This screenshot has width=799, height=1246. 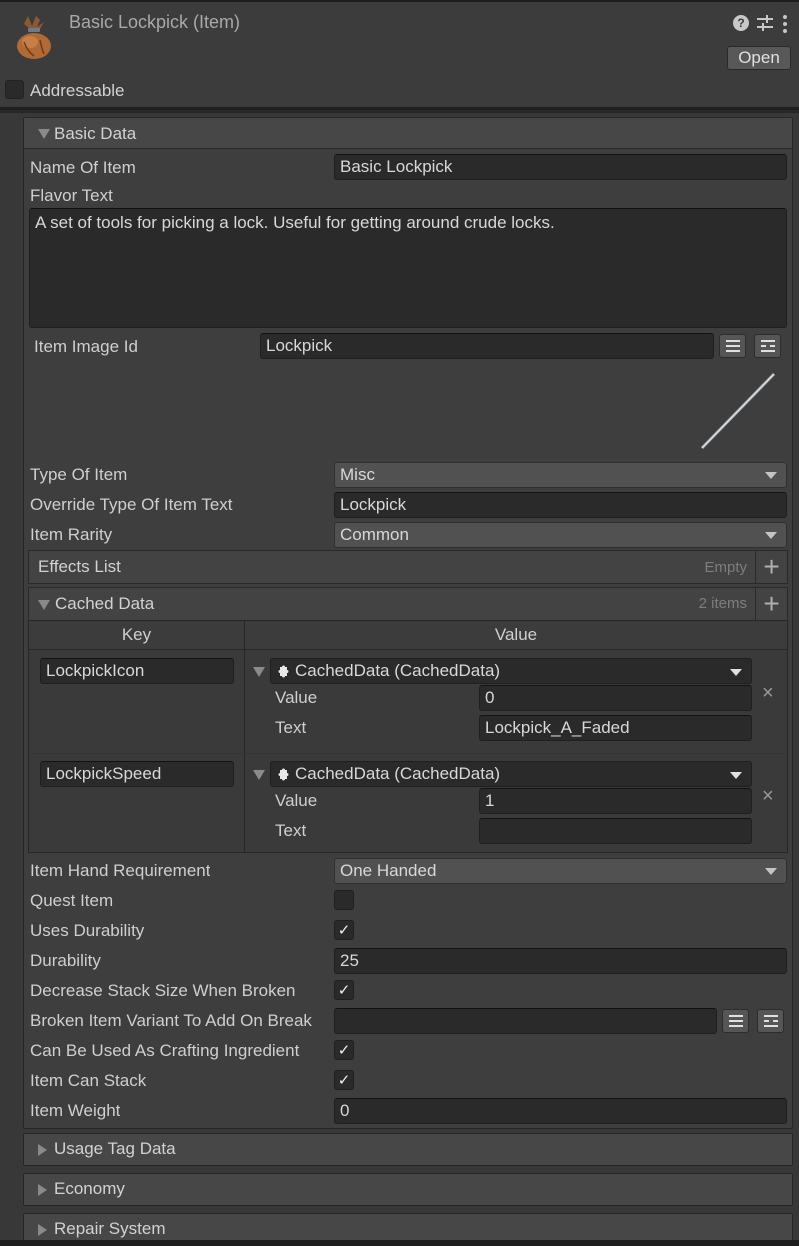 I want to click on durability-input: 25, so click(x=560, y=961).